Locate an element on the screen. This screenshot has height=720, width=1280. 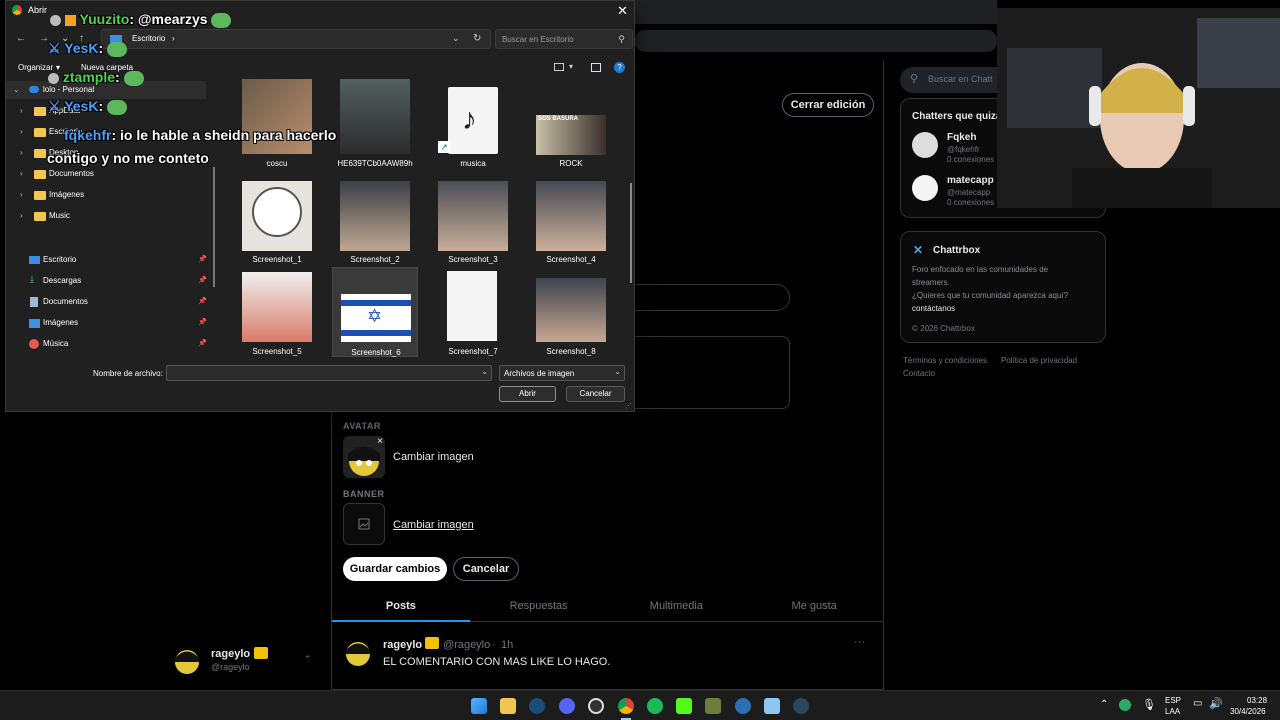
close-icon: ✕ is located at coordinates (622, 11).